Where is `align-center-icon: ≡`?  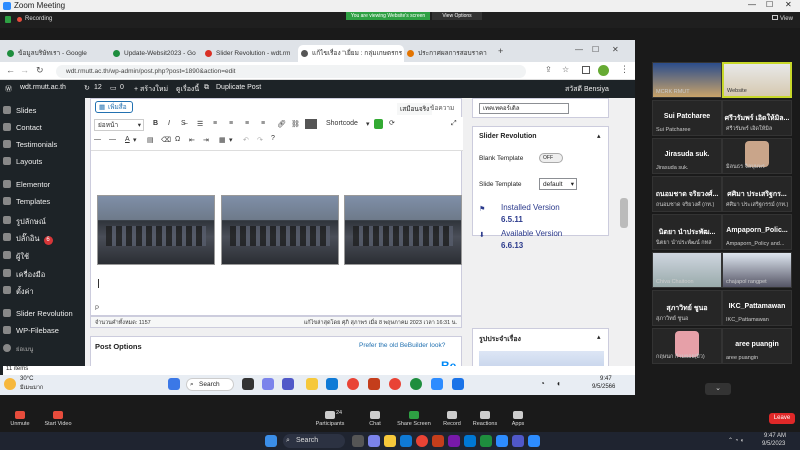
align-center-icon: ≡ is located at coordinates (247, 123).